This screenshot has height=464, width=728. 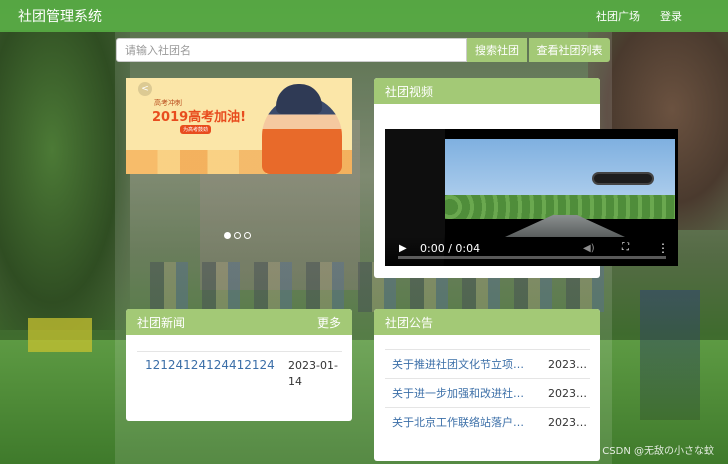 What do you see at coordinates (329, 322) in the screenshot?
I see `news-more-link: 更多` at bounding box center [329, 322].